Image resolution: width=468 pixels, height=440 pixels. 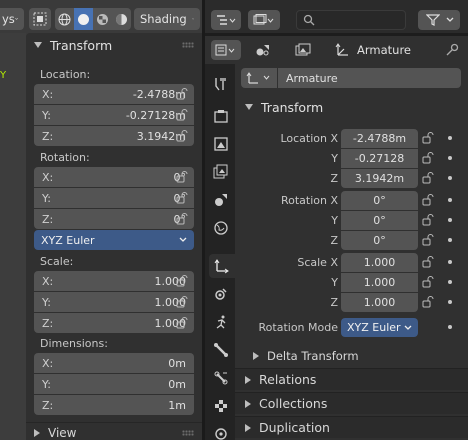 I want to click on pin-icon, so click(x=452, y=49).